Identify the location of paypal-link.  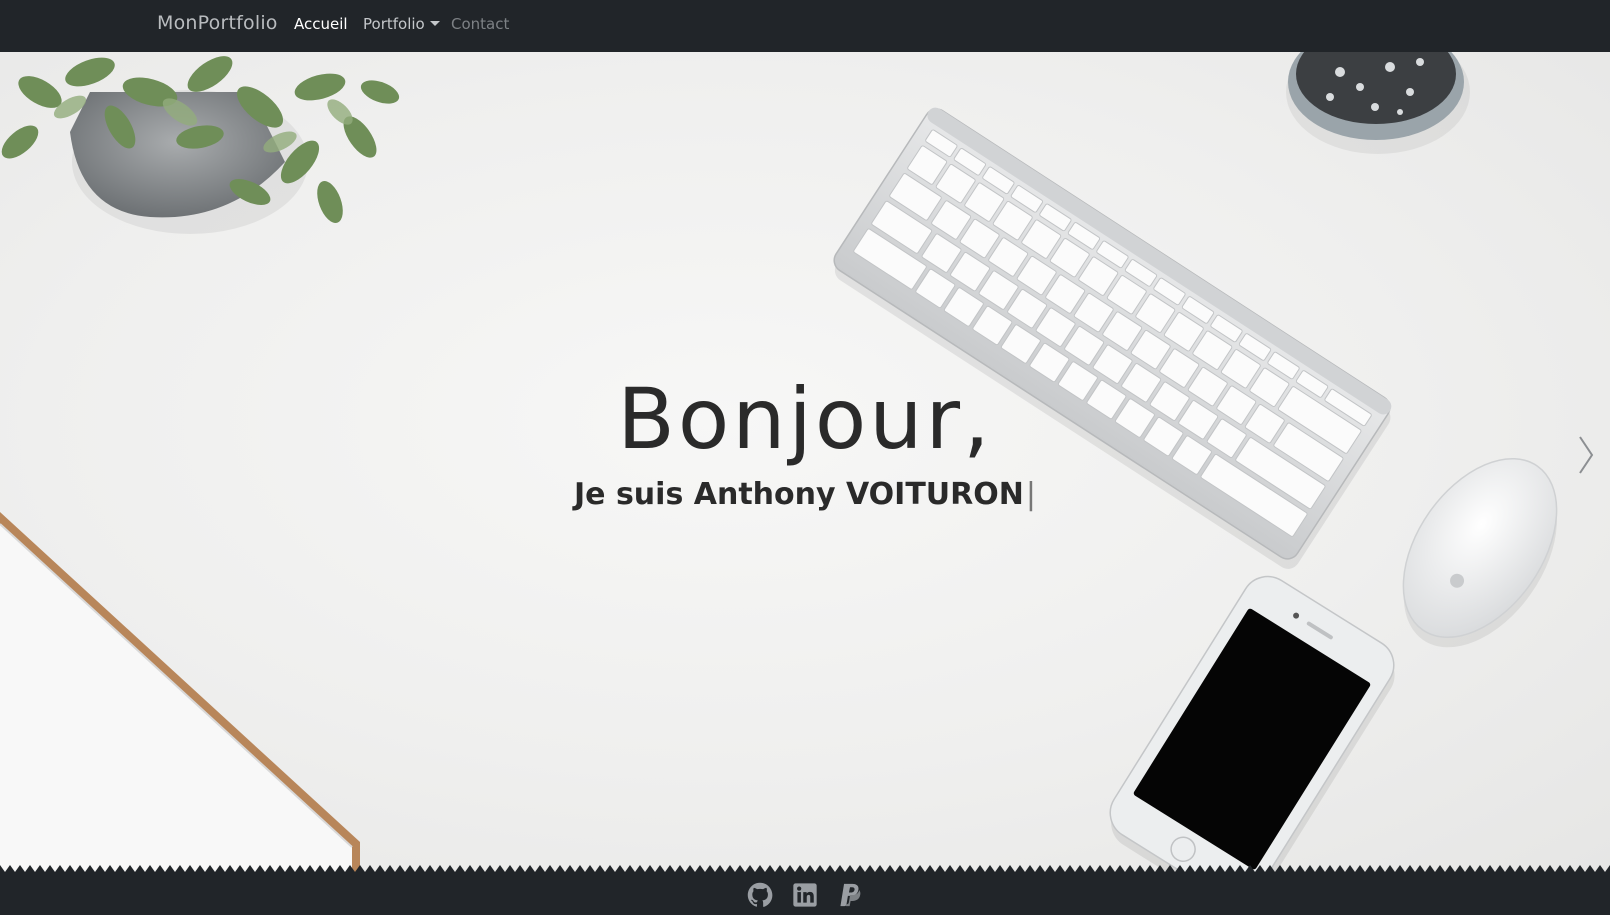
(850, 895).